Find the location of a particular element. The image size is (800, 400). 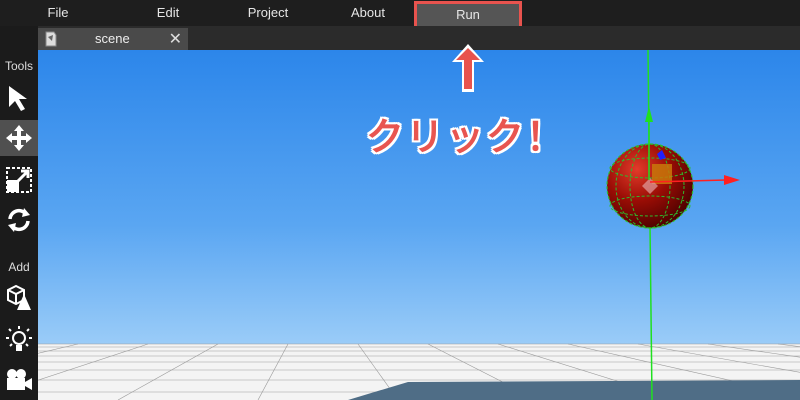

tab-strip: scene ✕ is located at coordinates (419, 38).